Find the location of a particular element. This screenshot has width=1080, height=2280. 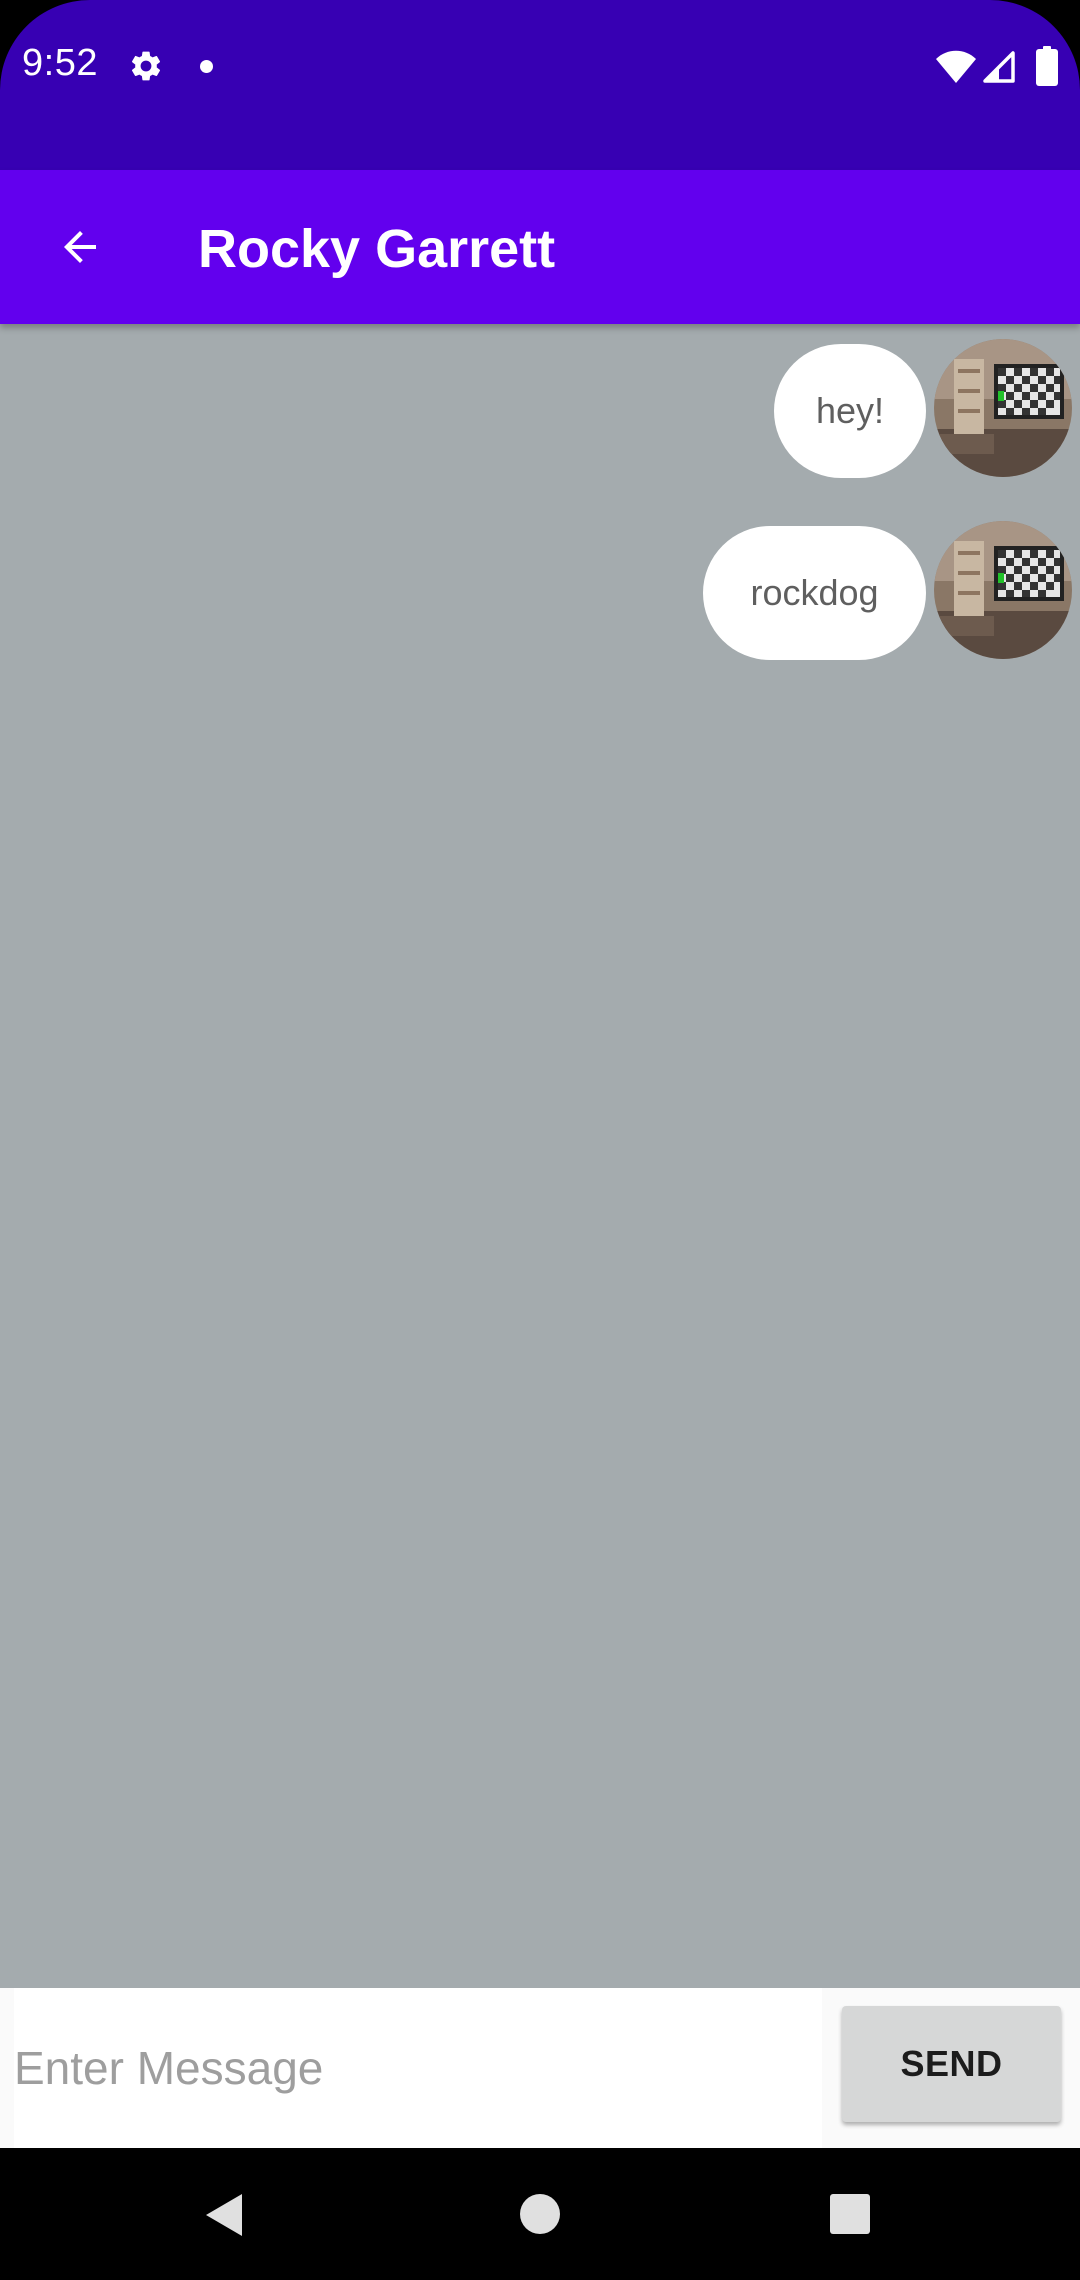

message-row: hey! is located at coordinates (540, 406).